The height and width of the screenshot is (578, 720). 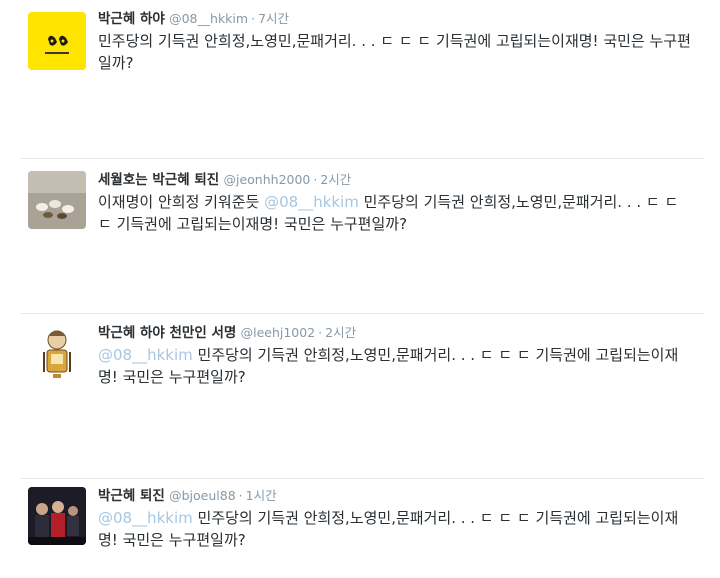 I want to click on user-handle: @jeonhh2000, so click(x=266, y=179).